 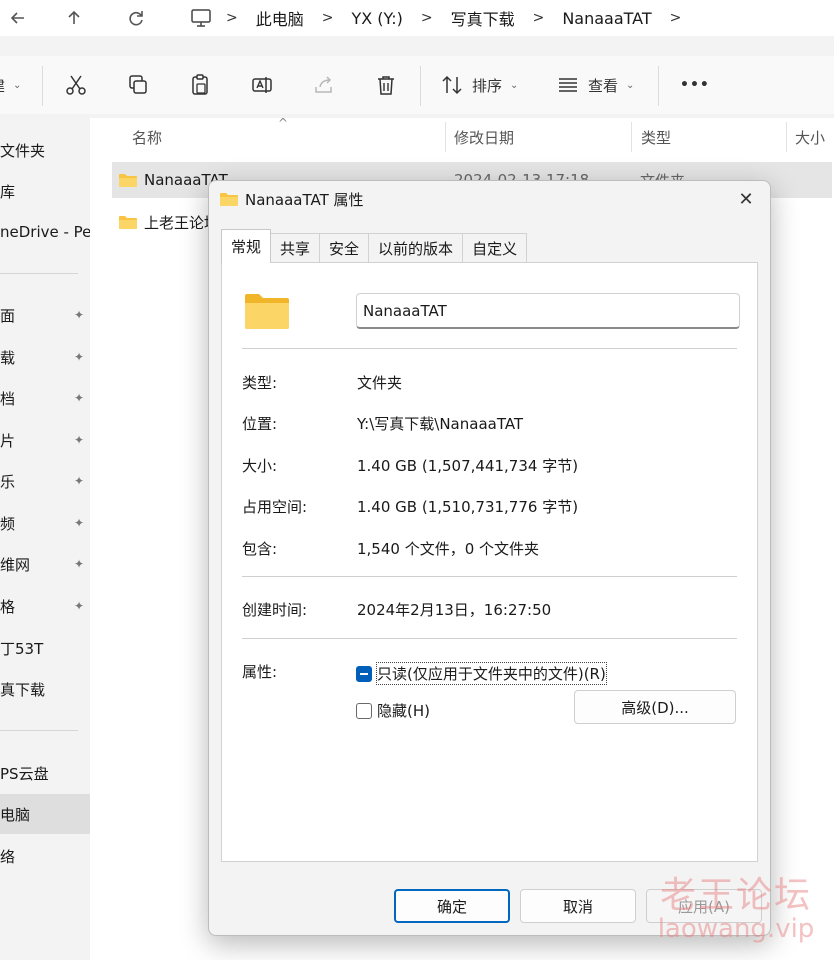 What do you see at coordinates (246, 246) in the screenshot?
I see `tab-general: 常规` at bounding box center [246, 246].